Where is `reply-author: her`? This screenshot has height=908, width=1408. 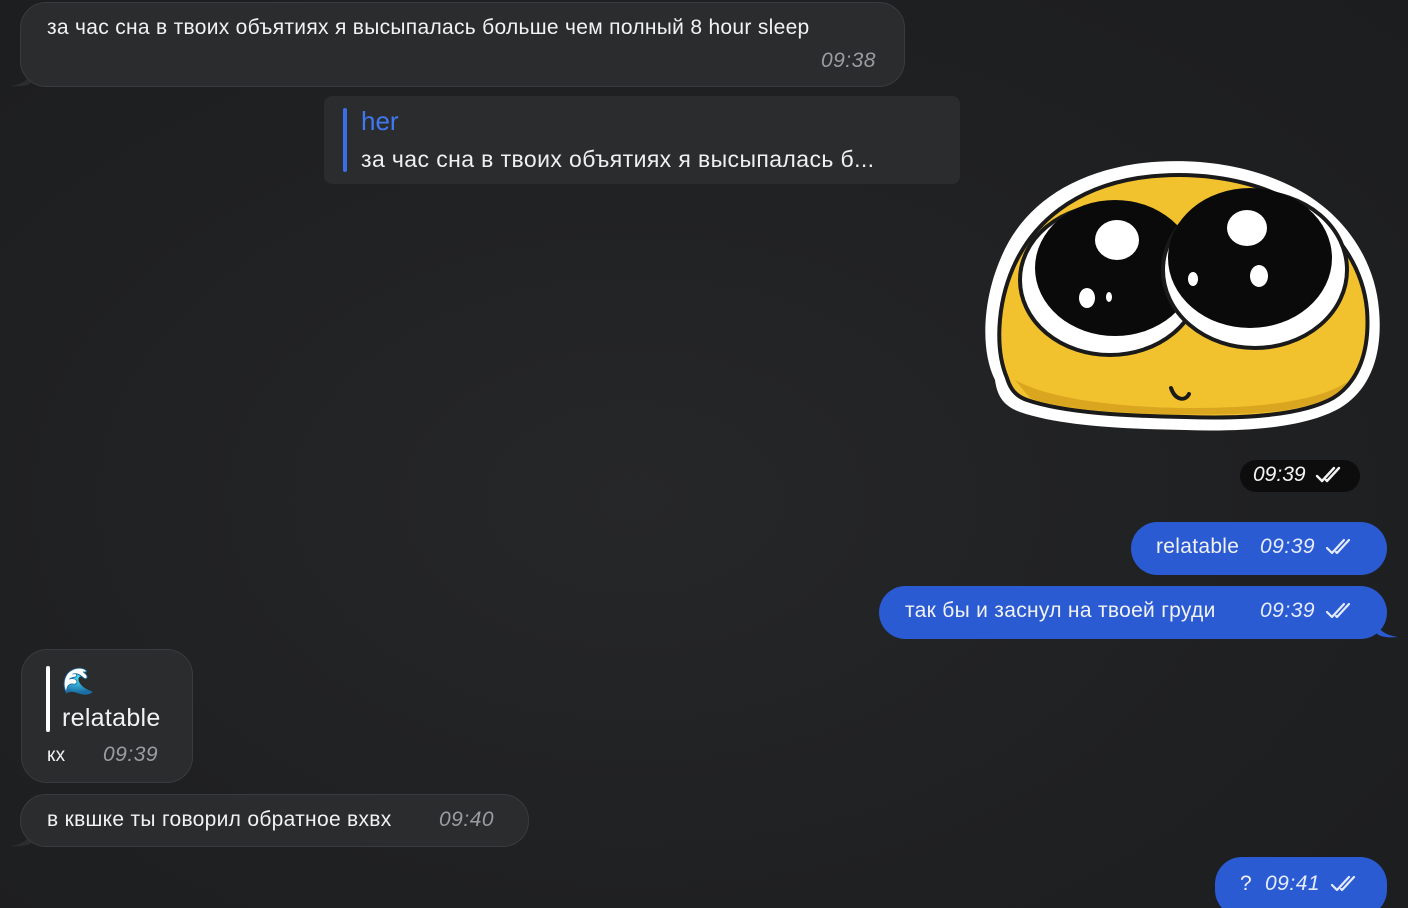 reply-author: her is located at coordinates (380, 121).